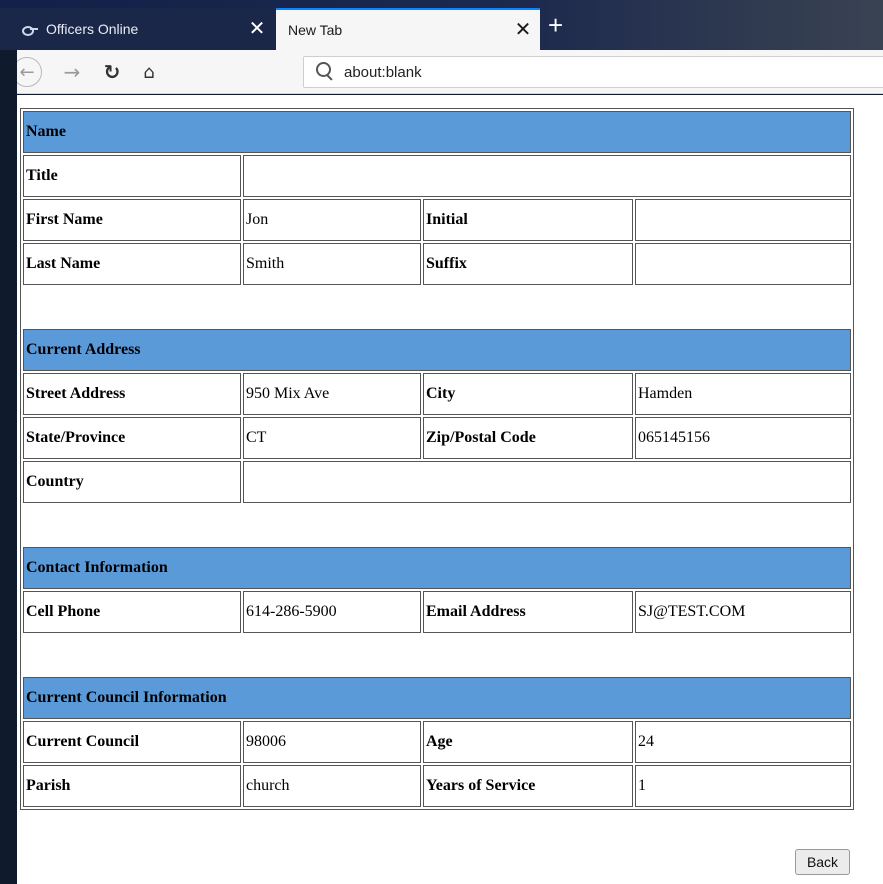 This screenshot has height=884, width=883. I want to click on parish-label: Parish, so click(132, 786).